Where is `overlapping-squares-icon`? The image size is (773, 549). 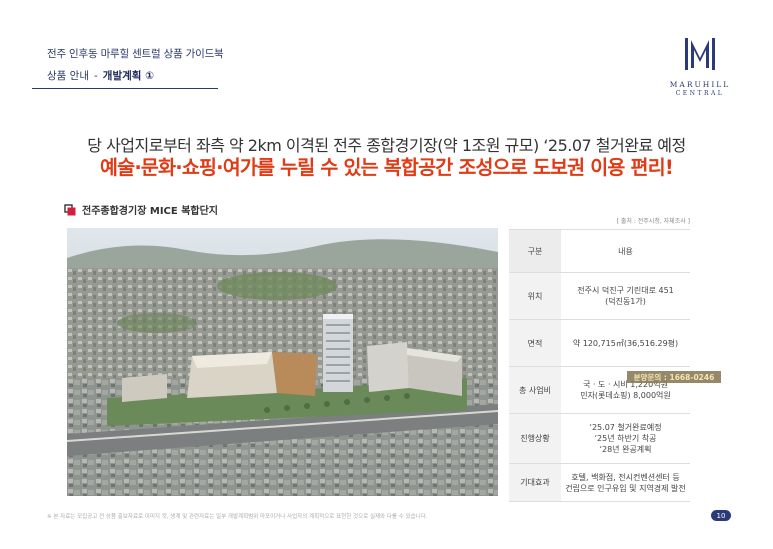
overlapping-squares-icon is located at coordinates (70, 209).